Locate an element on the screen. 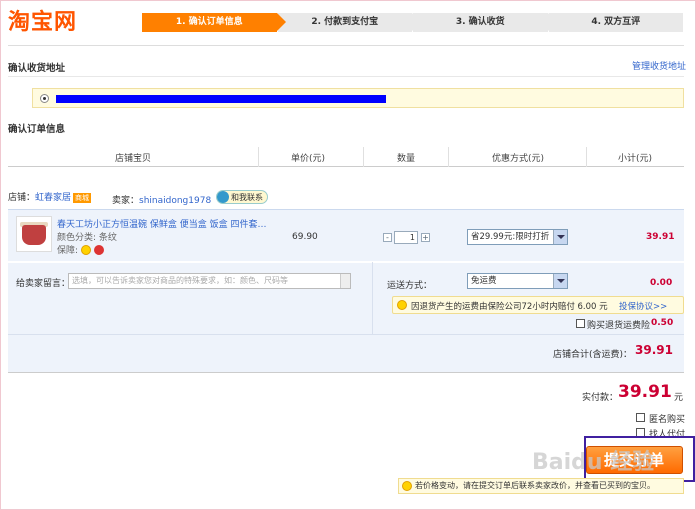 The height and width of the screenshot is (510, 696). guarantee-label: 保障: is located at coordinates (68, 251).